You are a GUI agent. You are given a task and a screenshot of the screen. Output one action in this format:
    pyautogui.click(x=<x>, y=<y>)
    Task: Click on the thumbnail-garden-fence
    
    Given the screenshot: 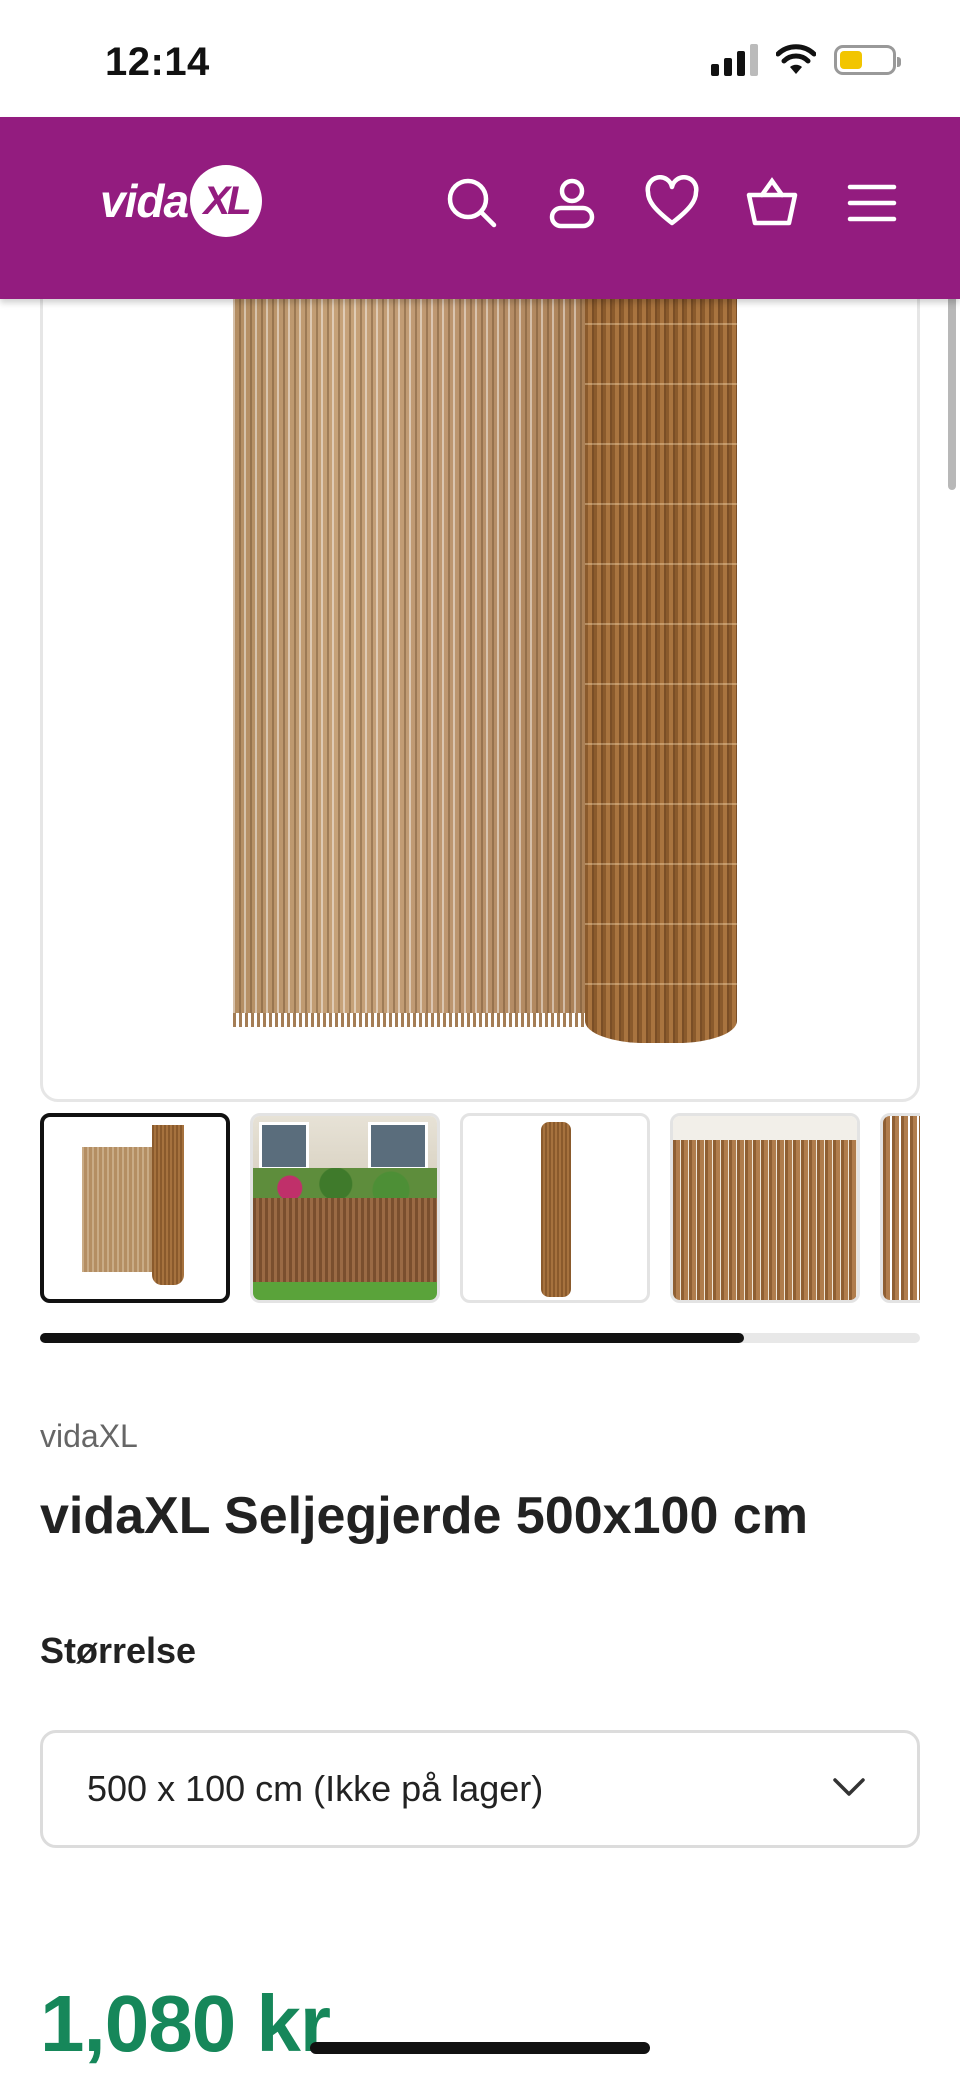 What is the action you would take?
    pyautogui.click(x=345, y=1208)
    